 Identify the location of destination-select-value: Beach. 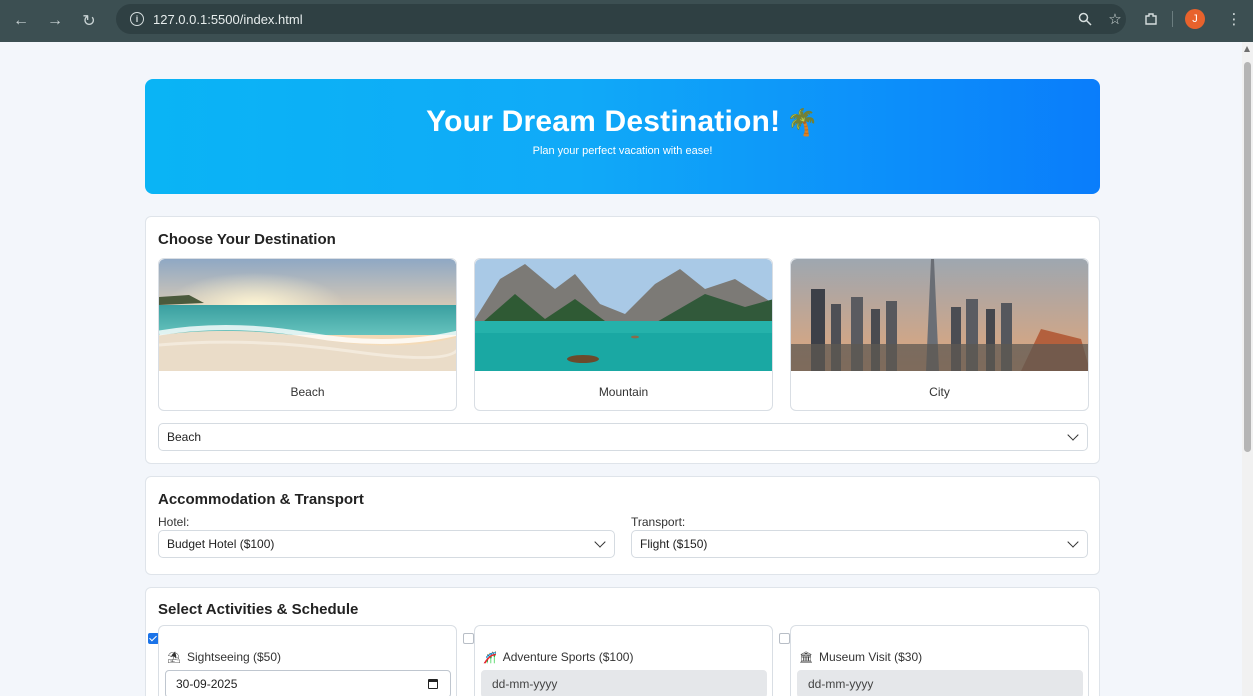
(184, 437).